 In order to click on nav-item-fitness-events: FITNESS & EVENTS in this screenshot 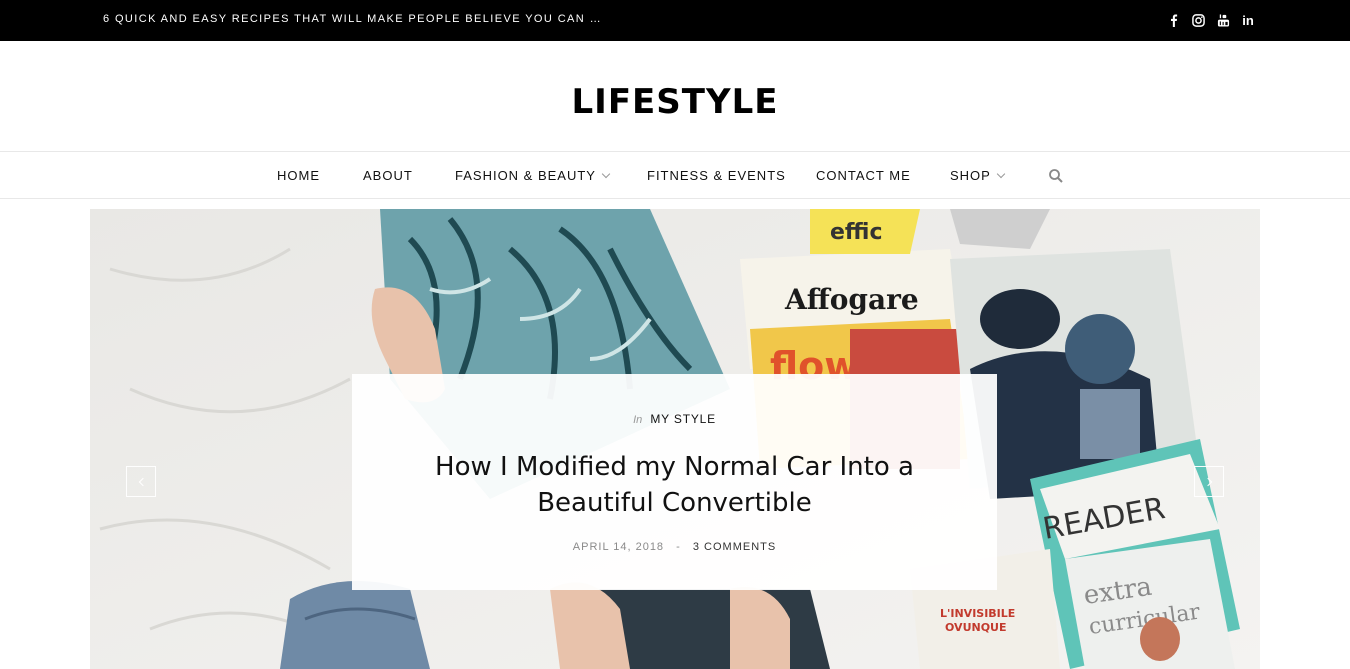, I will do `click(716, 175)`.